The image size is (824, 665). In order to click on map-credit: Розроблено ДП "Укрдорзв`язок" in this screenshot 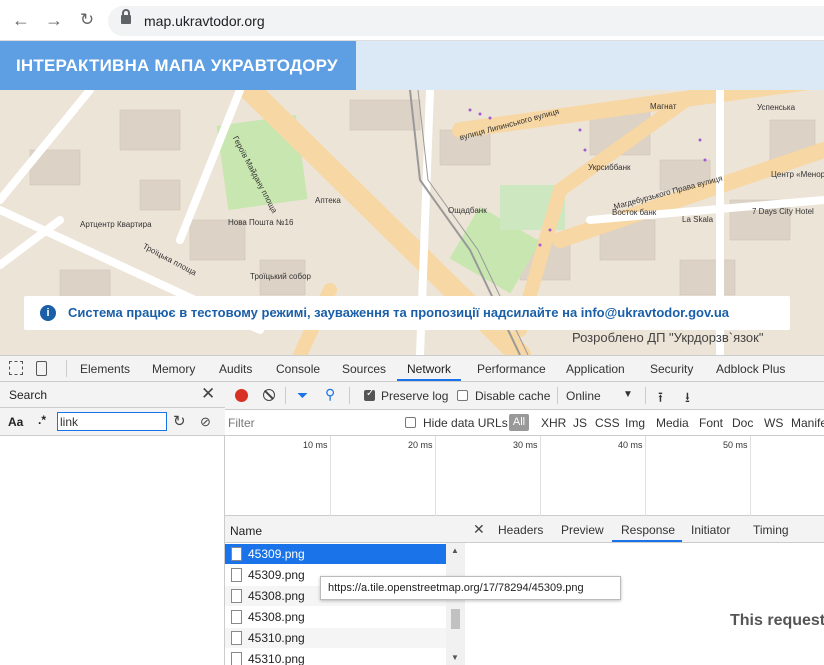, I will do `click(668, 337)`.